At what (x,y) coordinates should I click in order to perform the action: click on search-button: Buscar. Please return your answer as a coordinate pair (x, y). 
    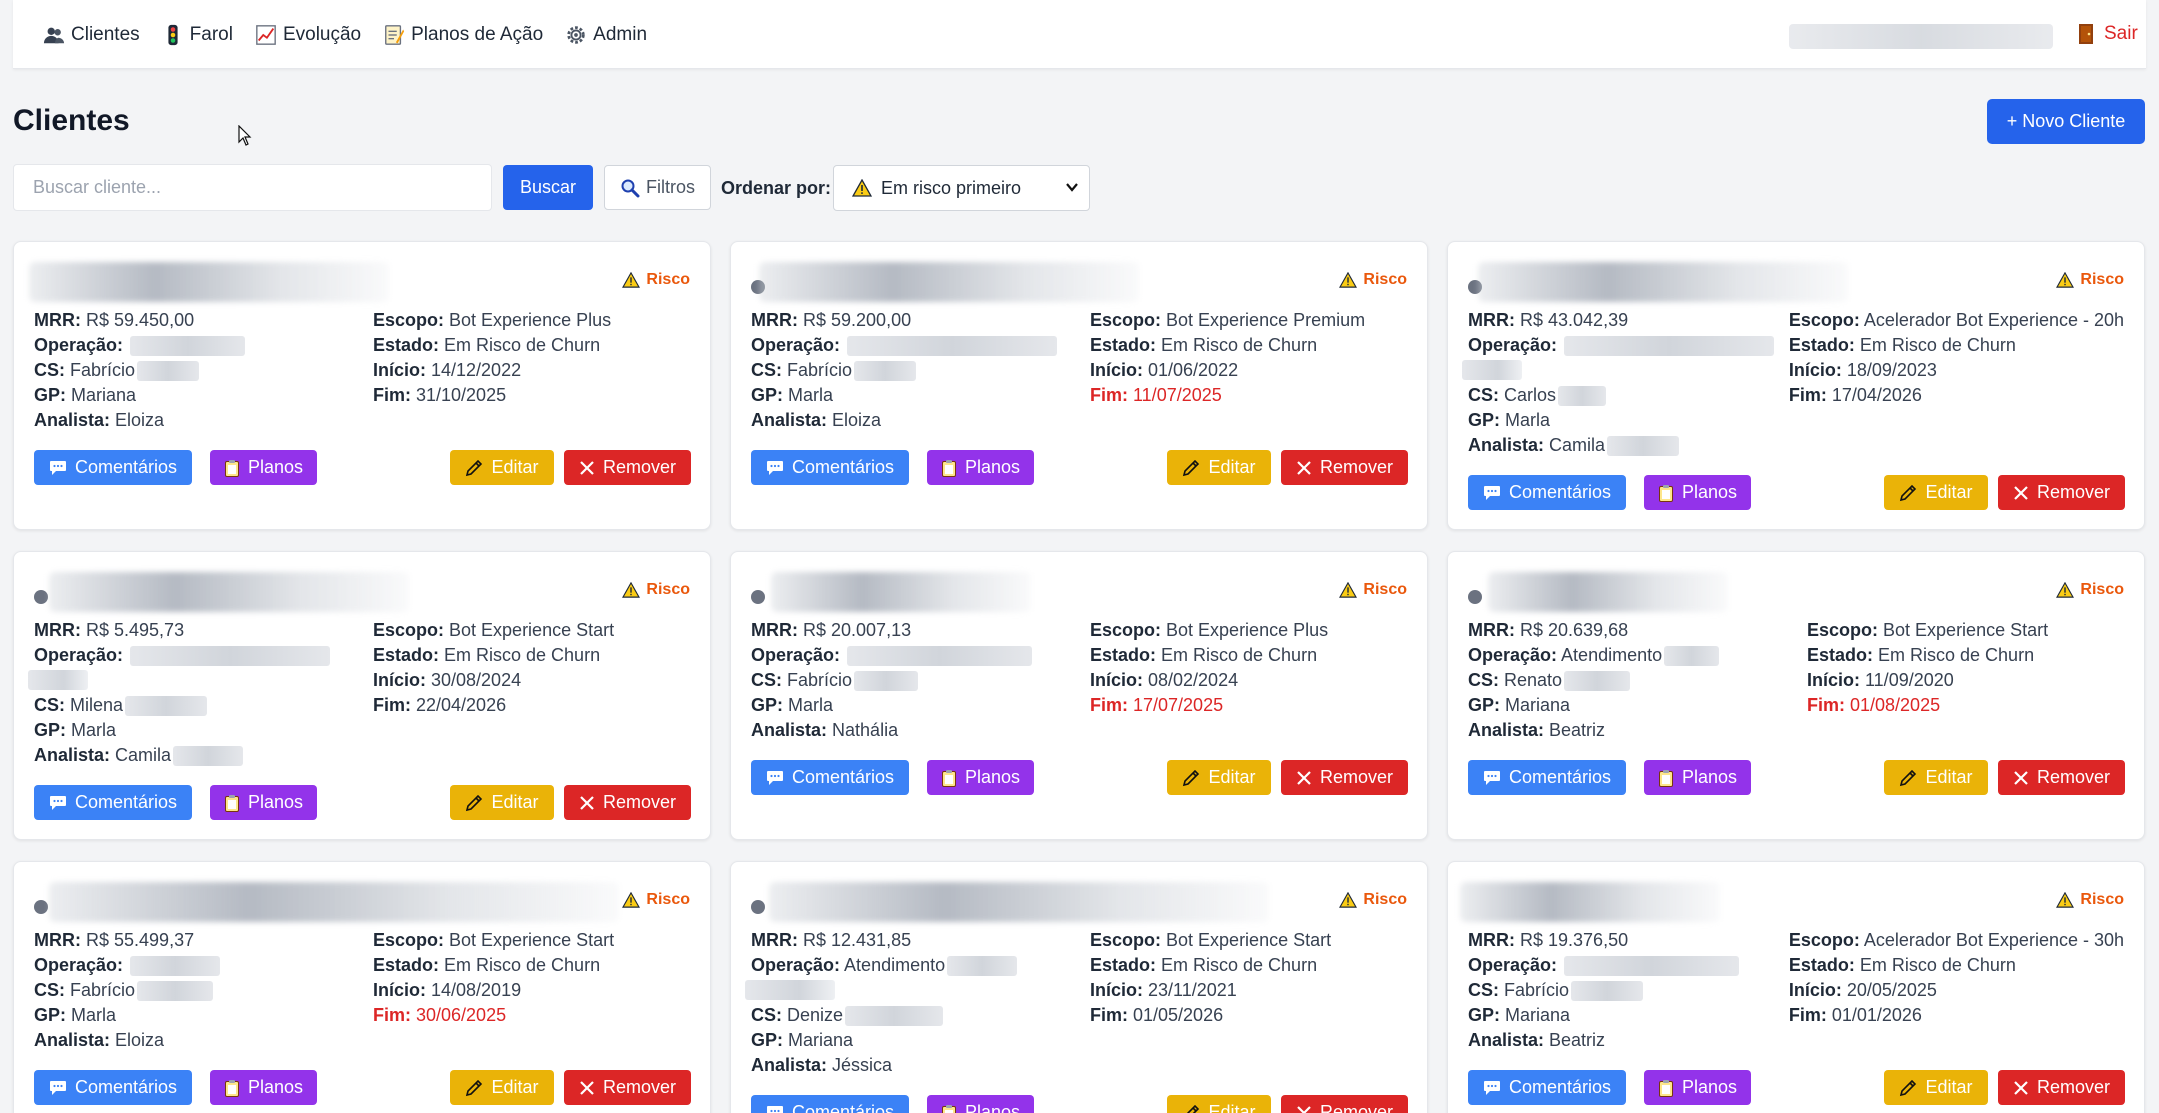
    Looking at the image, I should click on (548, 187).